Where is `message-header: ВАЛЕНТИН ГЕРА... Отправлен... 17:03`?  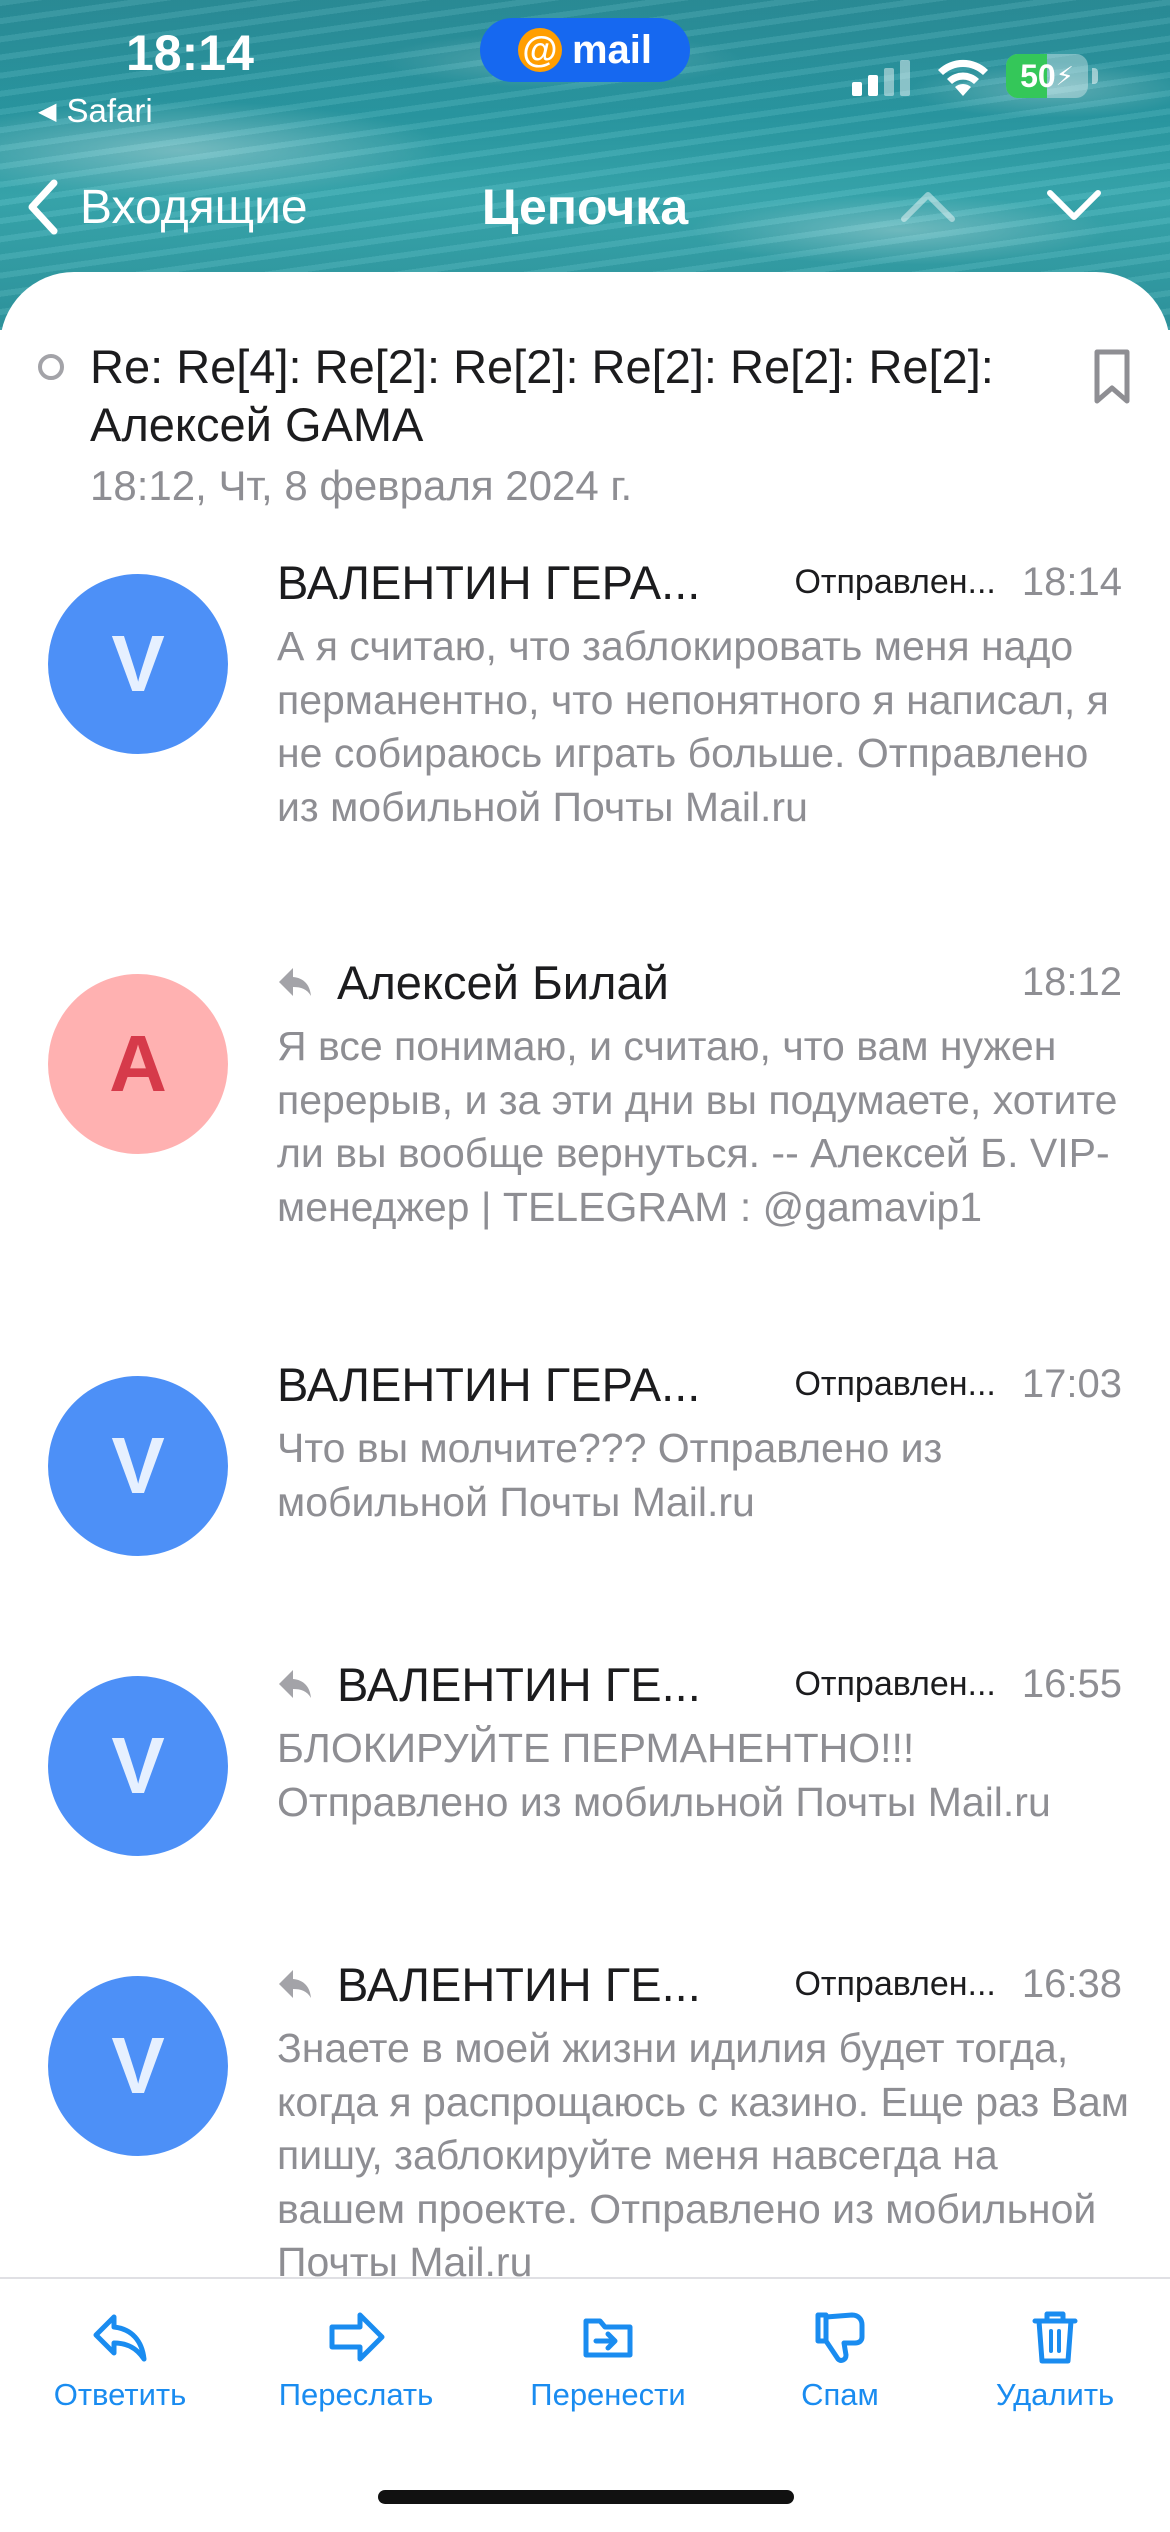 message-header: ВАЛЕНТИН ГЕРА... Отправлен... 17:03 is located at coordinates (699, 1384).